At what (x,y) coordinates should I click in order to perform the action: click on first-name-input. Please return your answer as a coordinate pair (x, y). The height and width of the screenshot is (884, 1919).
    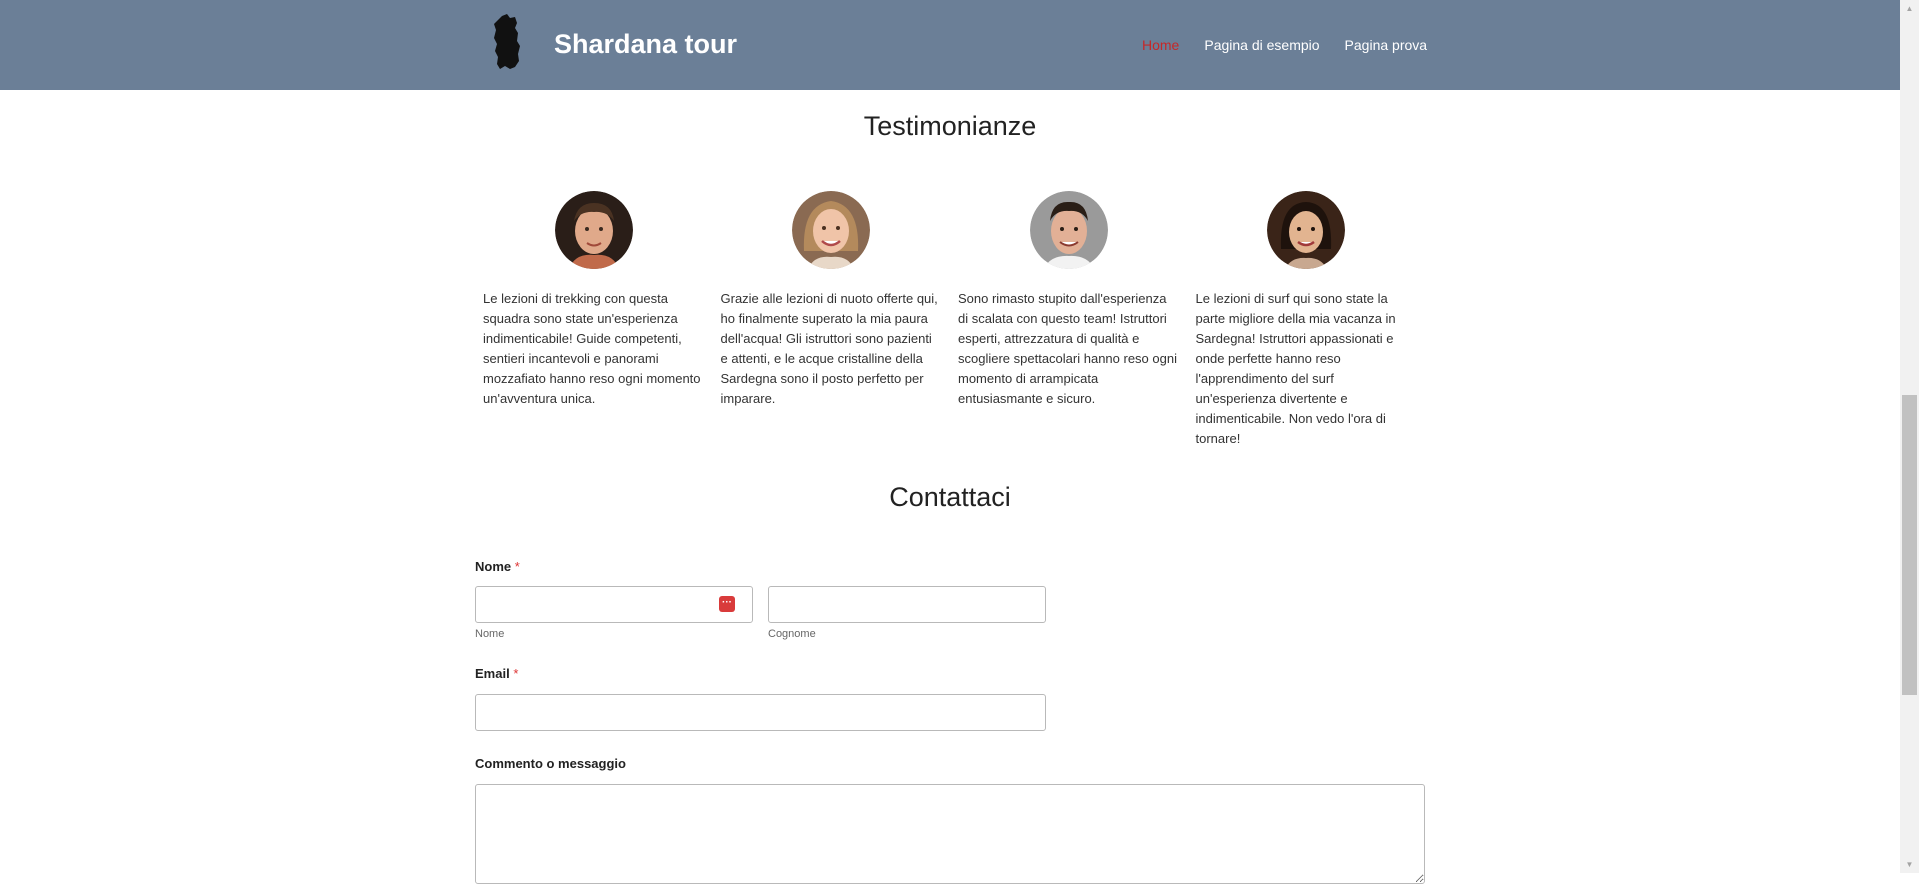
    Looking at the image, I should click on (614, 604).